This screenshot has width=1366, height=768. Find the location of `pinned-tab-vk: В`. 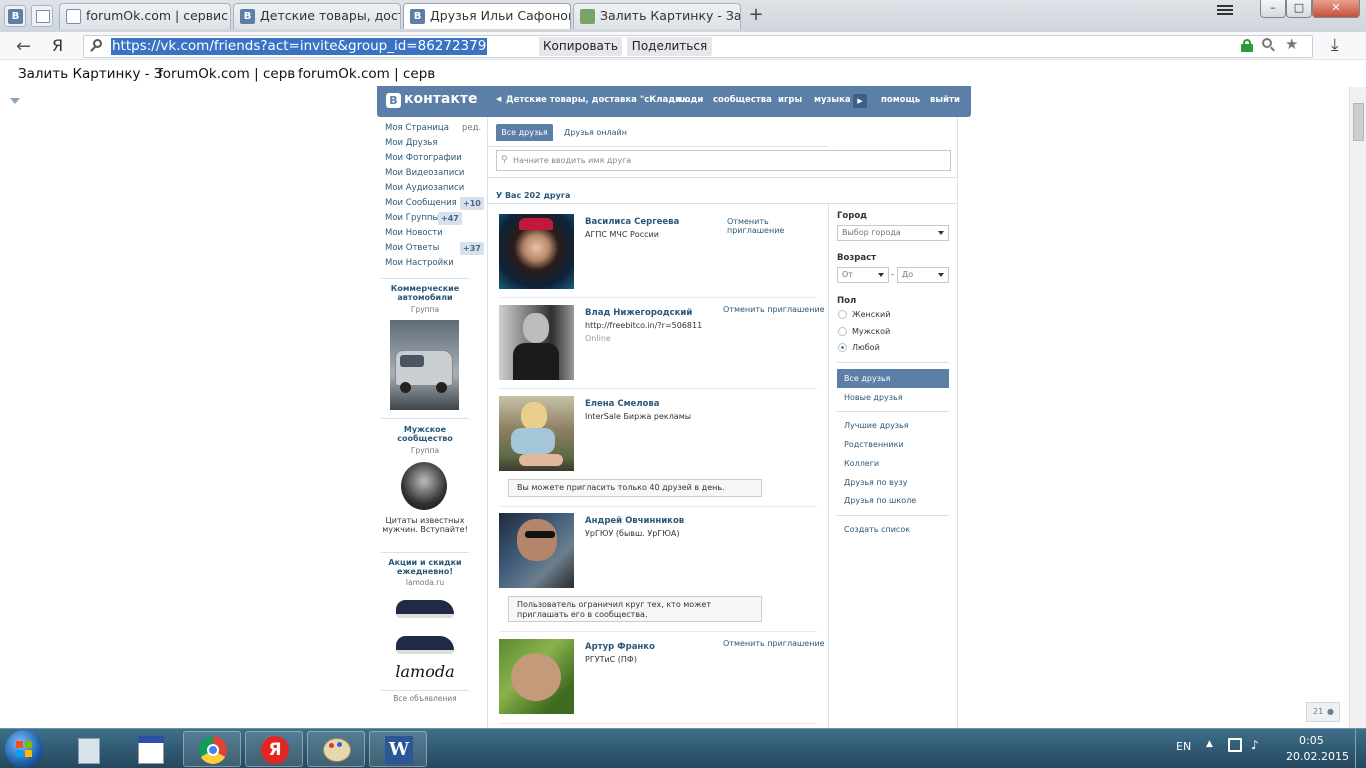

pinned-tab-vk: В is located at coordinates (15, 16).